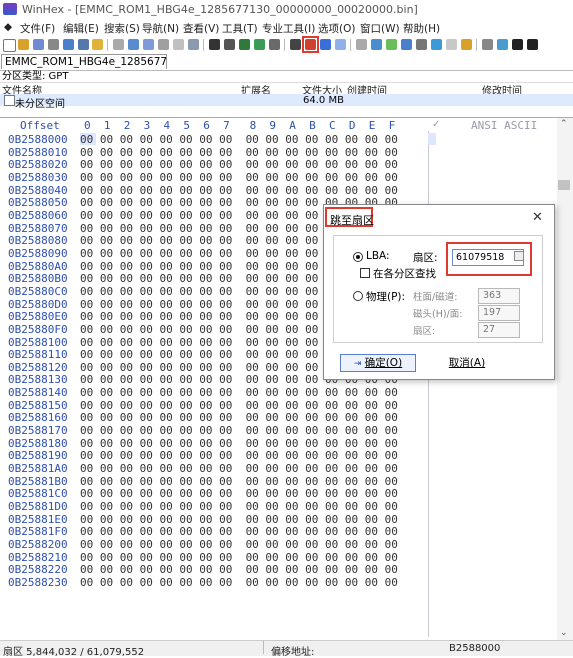 Image resolution: width=573 pixels, height=658 pixels. I want to click on head-field: 197, so click(499, 313).